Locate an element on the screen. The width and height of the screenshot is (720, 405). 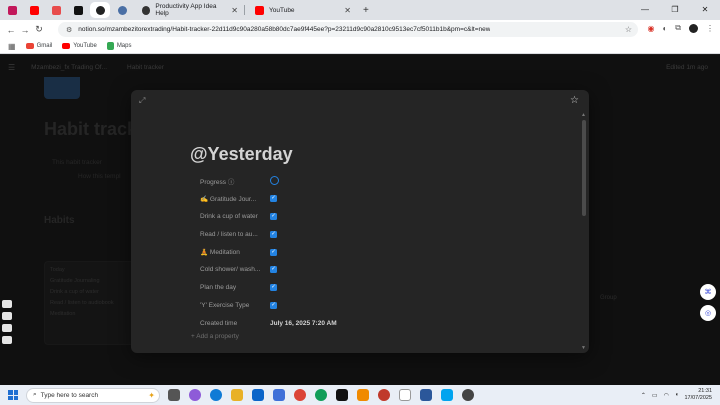
close-window-icon: ✕ is located at coordinates (705, 10).